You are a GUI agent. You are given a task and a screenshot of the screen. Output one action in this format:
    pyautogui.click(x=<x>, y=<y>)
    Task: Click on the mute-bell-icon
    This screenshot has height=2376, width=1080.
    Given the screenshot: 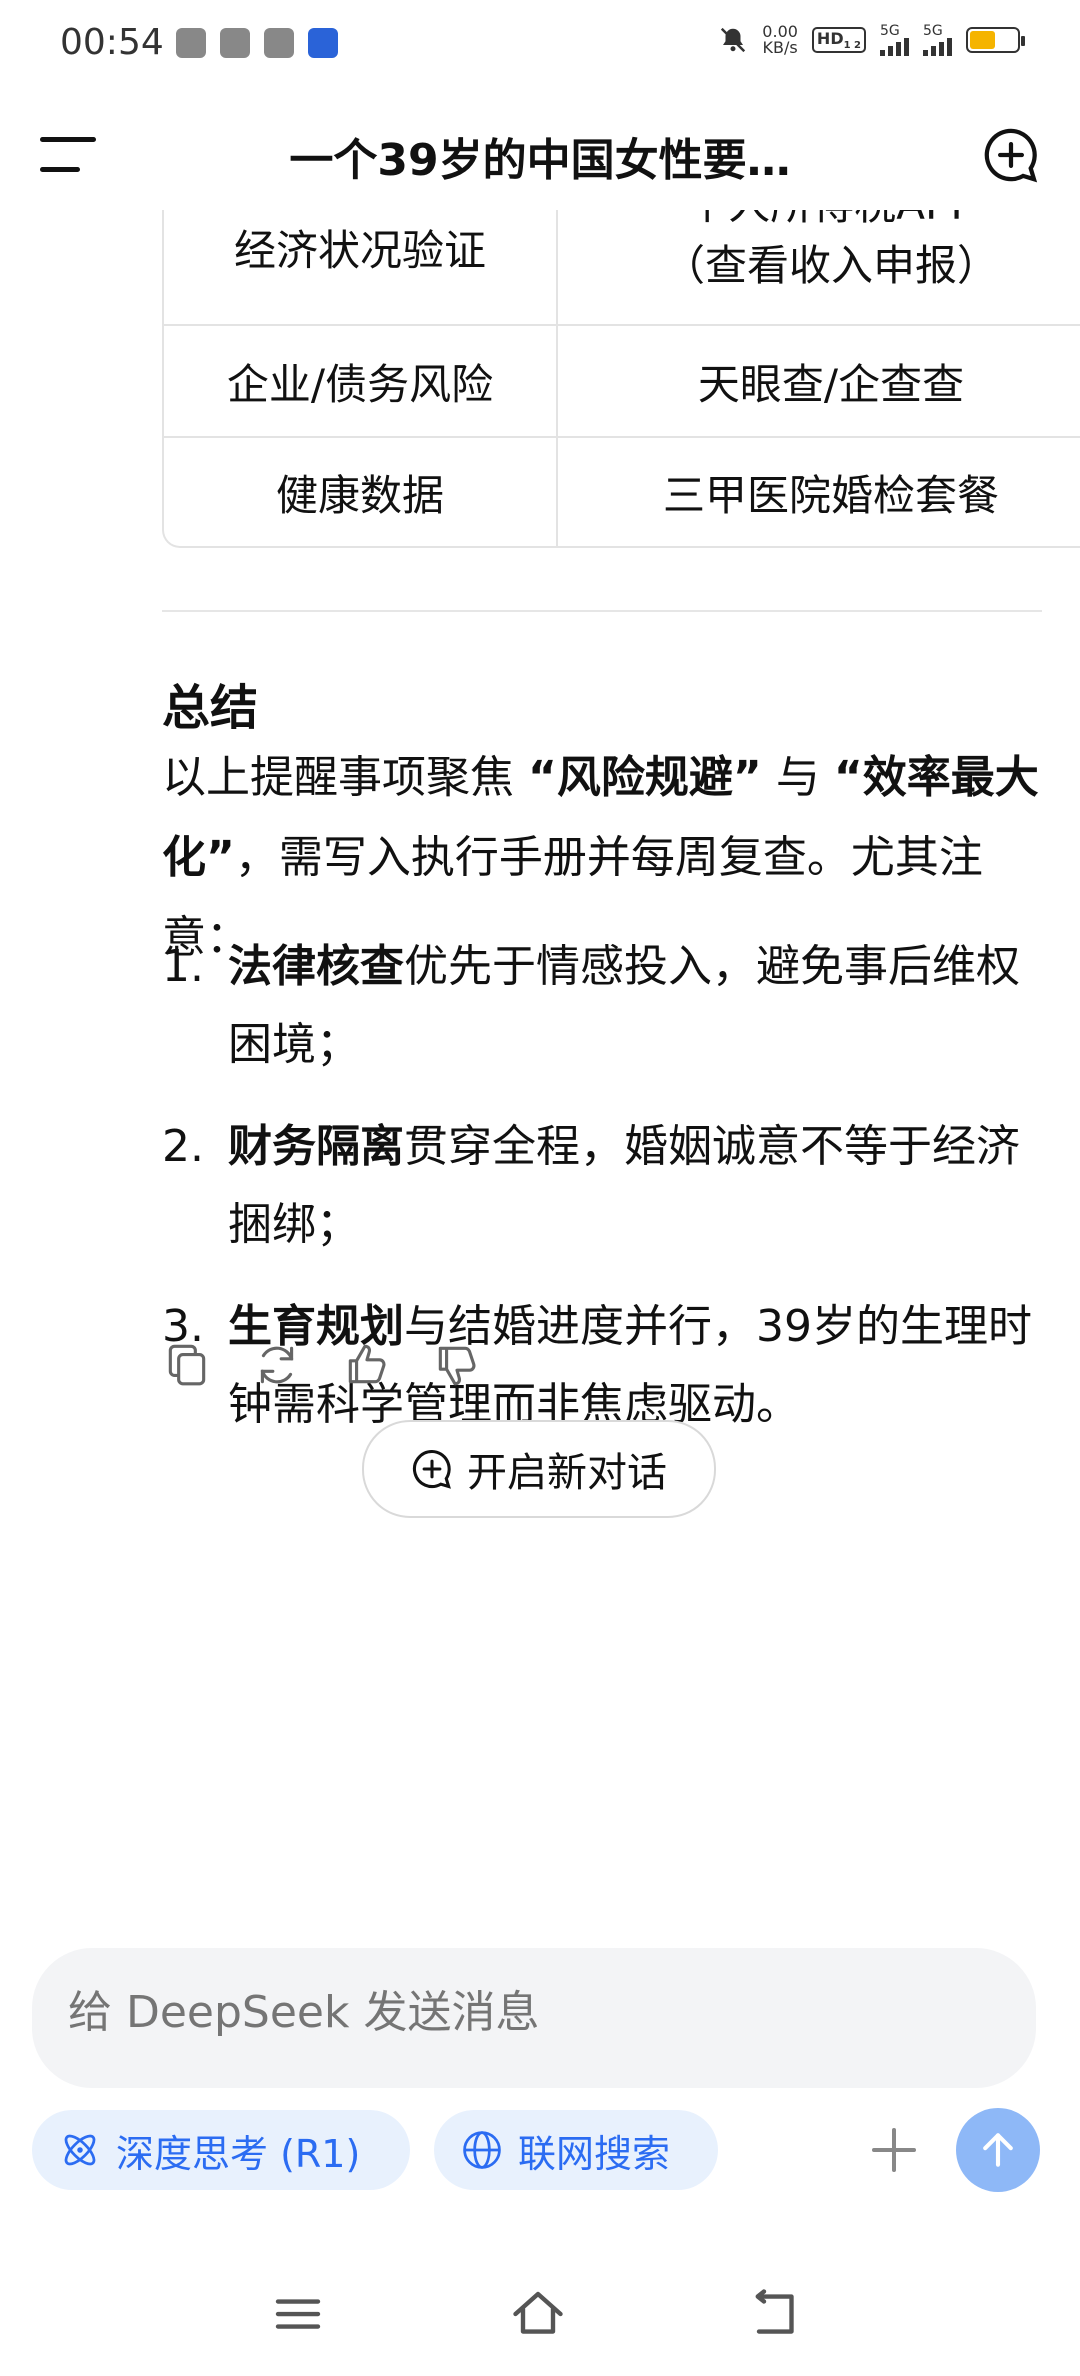 What is the action you would take?
    pyautogui.click(x=733, y=40)
    